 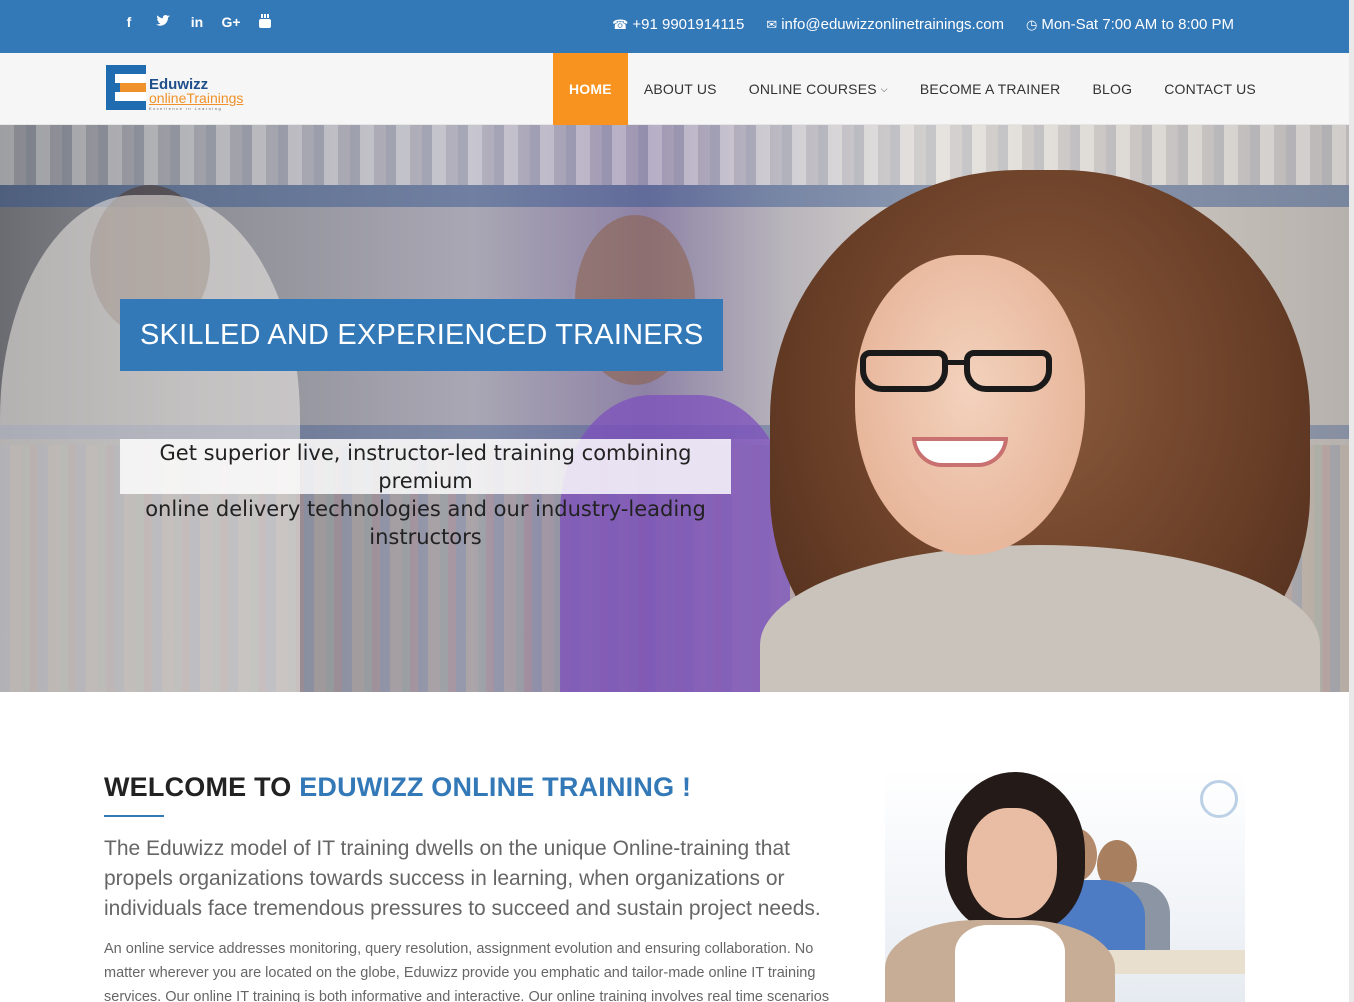 I want to click on logo-mark-bar-bottom, so click(x=130, y=96).